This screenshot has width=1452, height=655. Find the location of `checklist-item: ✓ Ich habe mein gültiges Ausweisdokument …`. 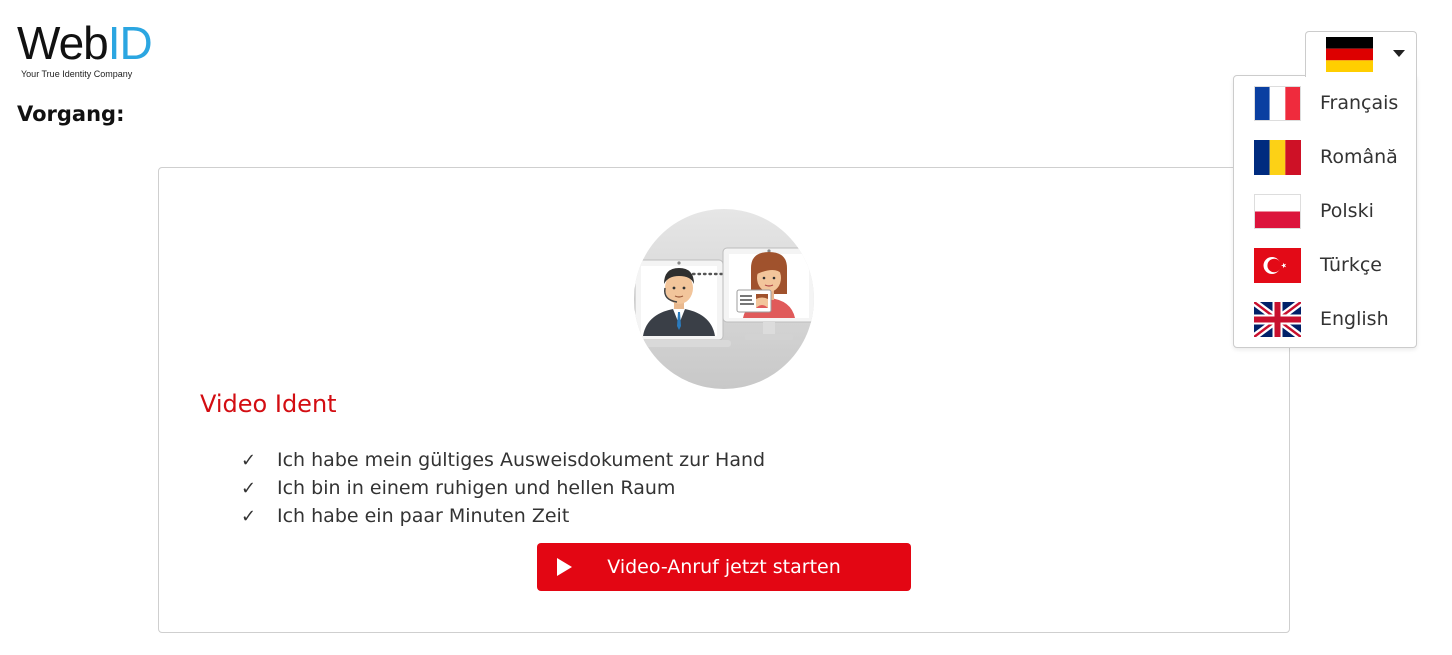

checklist-item: ✓ Ich habe mein gültiges Ausweisdokument … is located at coordinates (503, 463).